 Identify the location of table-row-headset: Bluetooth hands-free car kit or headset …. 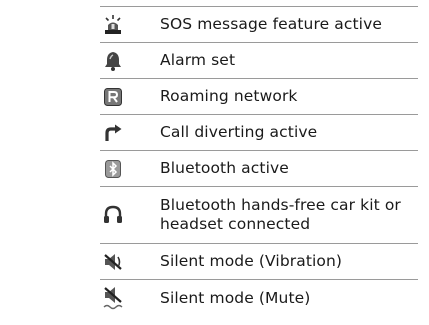
(259, 215).